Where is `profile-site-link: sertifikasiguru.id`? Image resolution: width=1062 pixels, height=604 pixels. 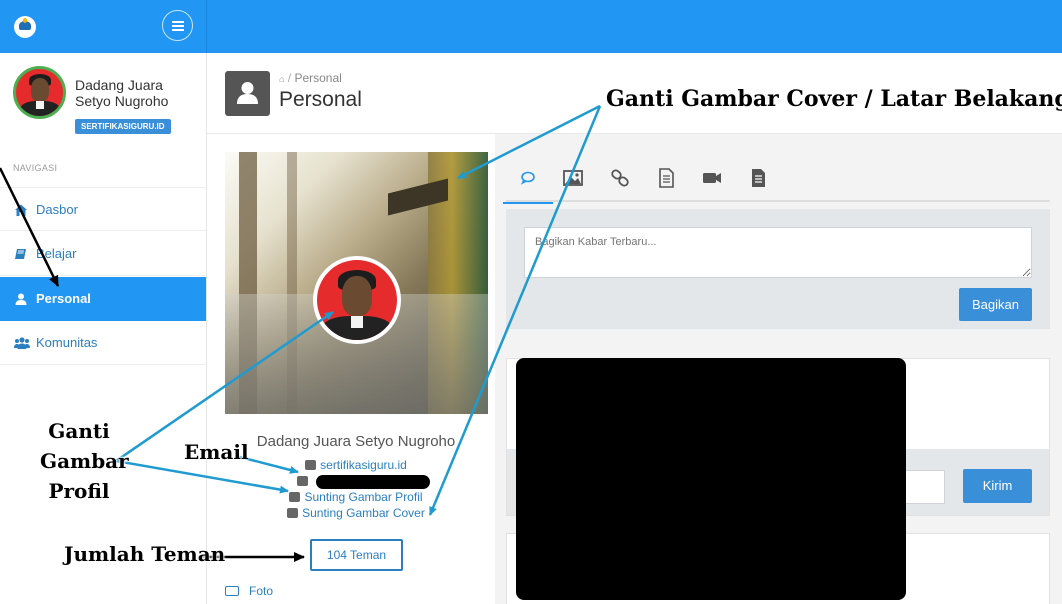 profile-site-link: sertifikasiguru.id is located at coordinates (356, 465).